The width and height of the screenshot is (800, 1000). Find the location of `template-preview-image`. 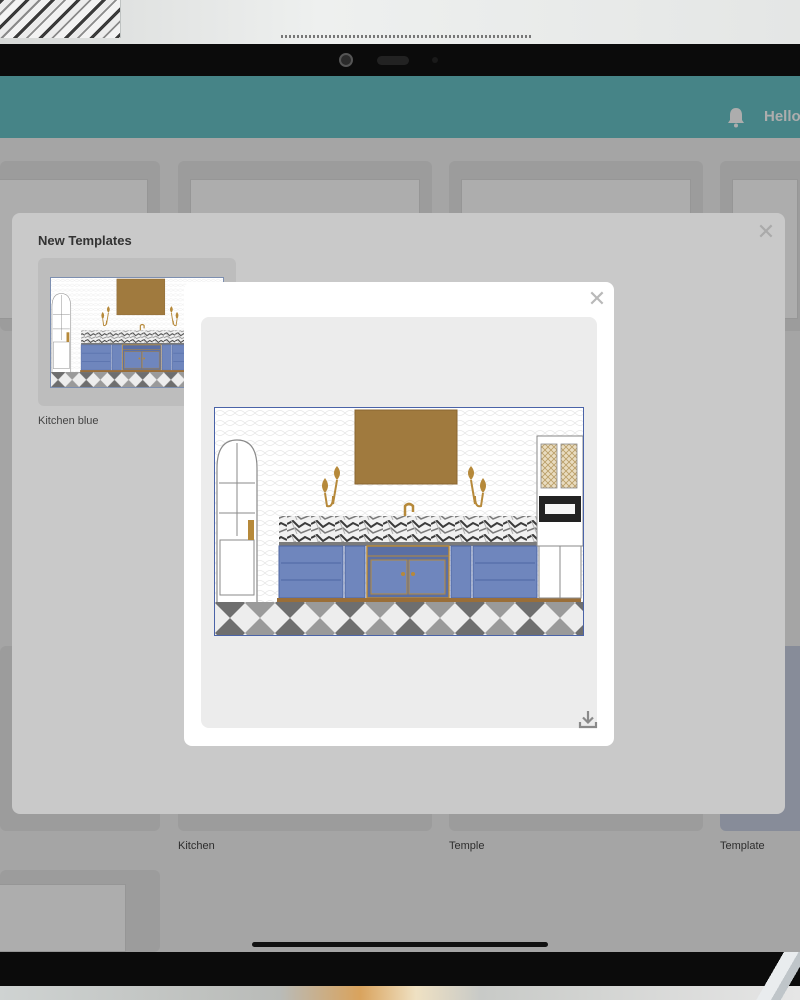

template-preview-image is located at coordinates (399, 521).